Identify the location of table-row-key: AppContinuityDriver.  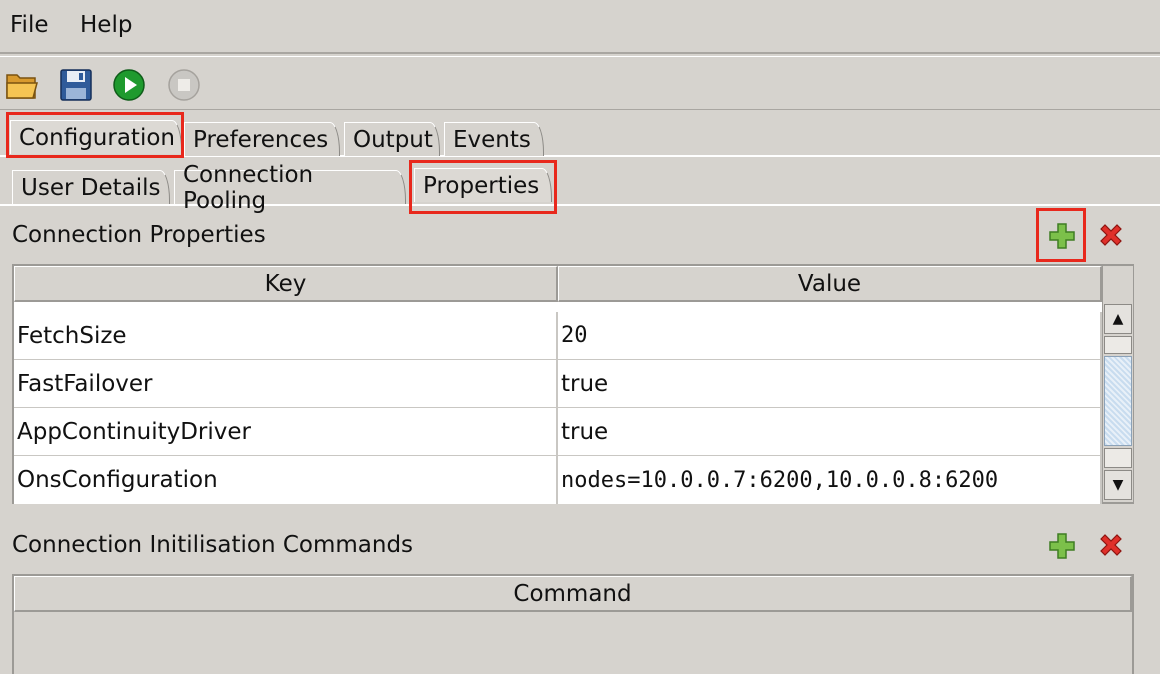
(286, 432).